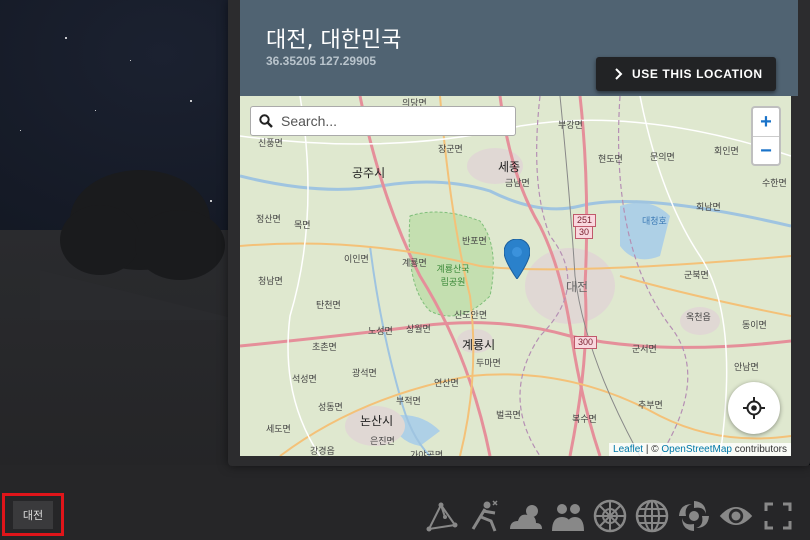 This screenshot has height=540, width=810. I want to click on map-place-label: 부강면, so click(570, 126).